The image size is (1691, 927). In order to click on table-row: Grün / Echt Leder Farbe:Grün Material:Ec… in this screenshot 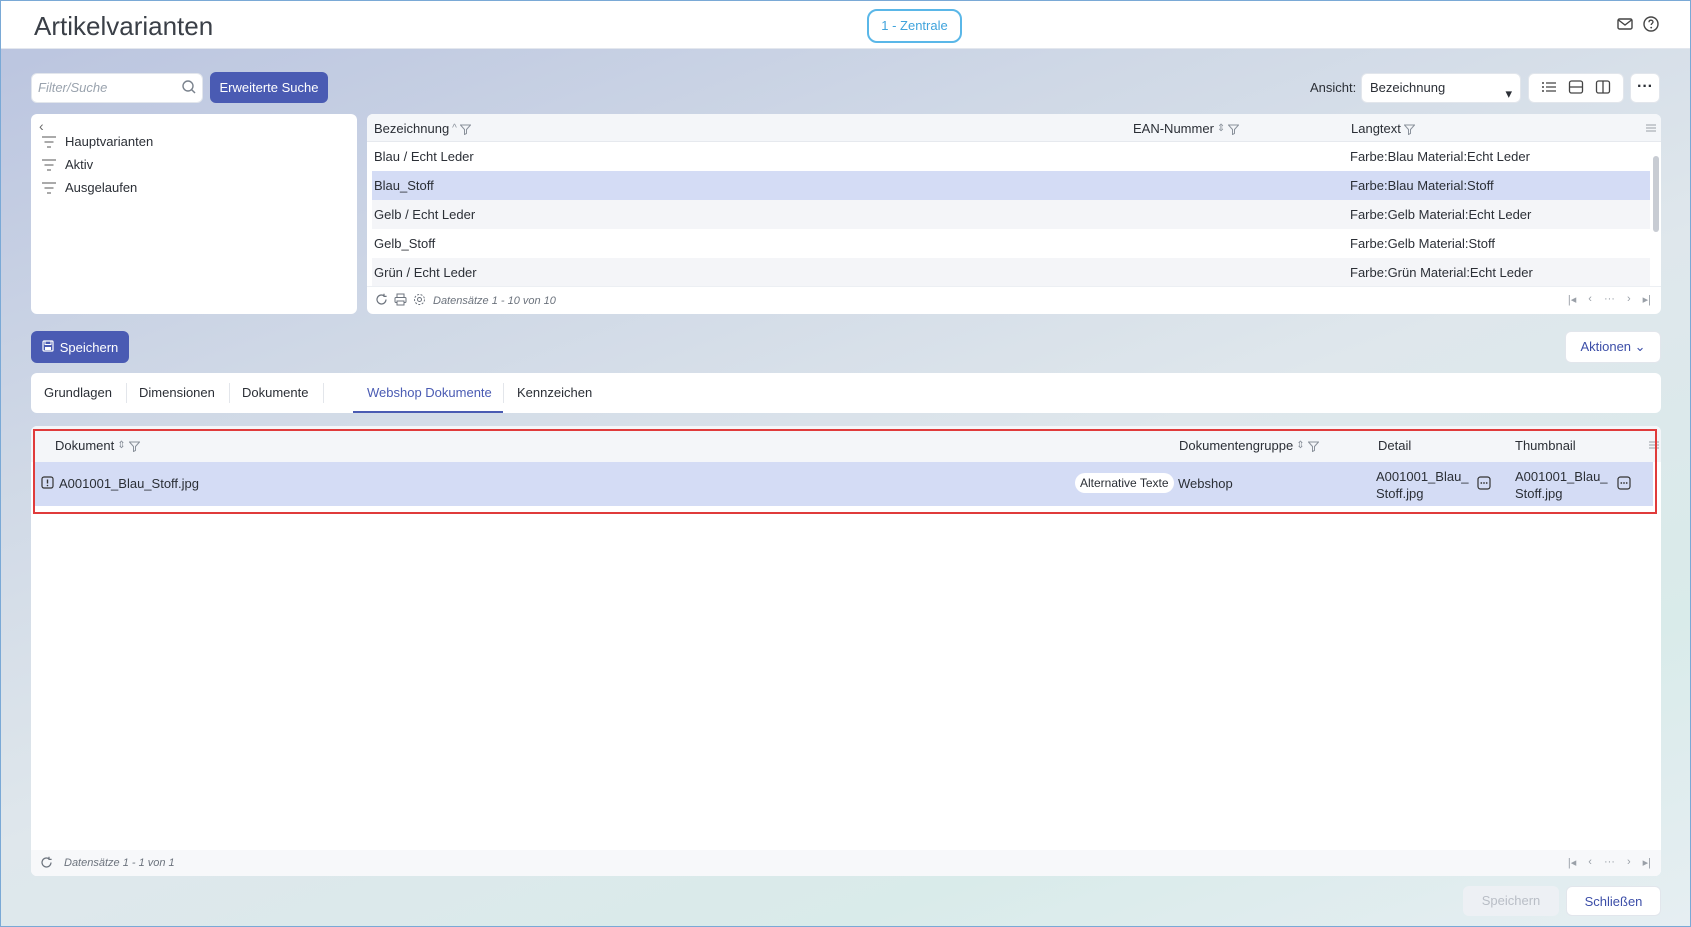, I will do `click(1011, 272)`.